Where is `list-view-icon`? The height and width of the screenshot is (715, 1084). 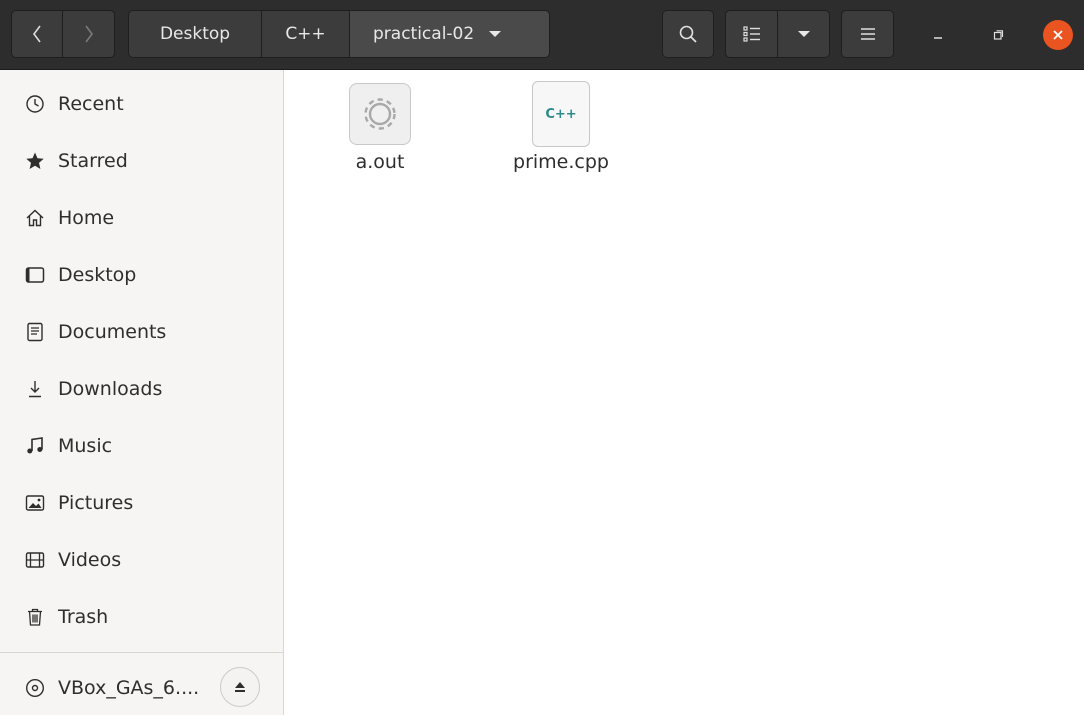
list-view-icon is located at coordinates (751, 34).